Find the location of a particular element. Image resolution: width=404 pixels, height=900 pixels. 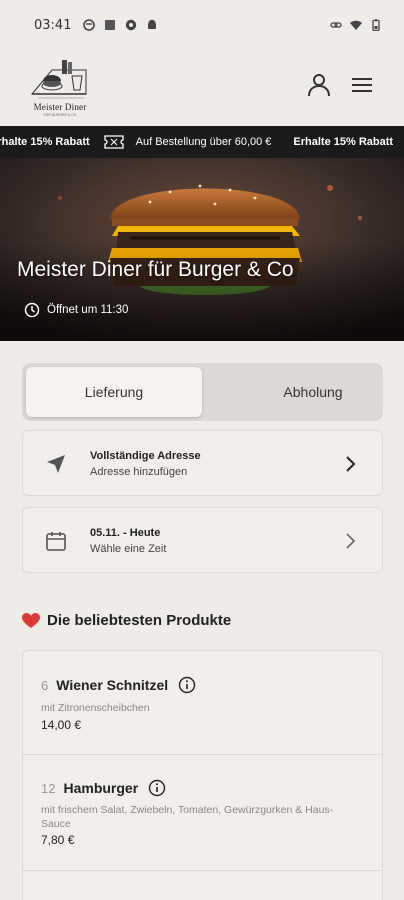

tab-pickup: Abholung is located at coordinates (313, 392).